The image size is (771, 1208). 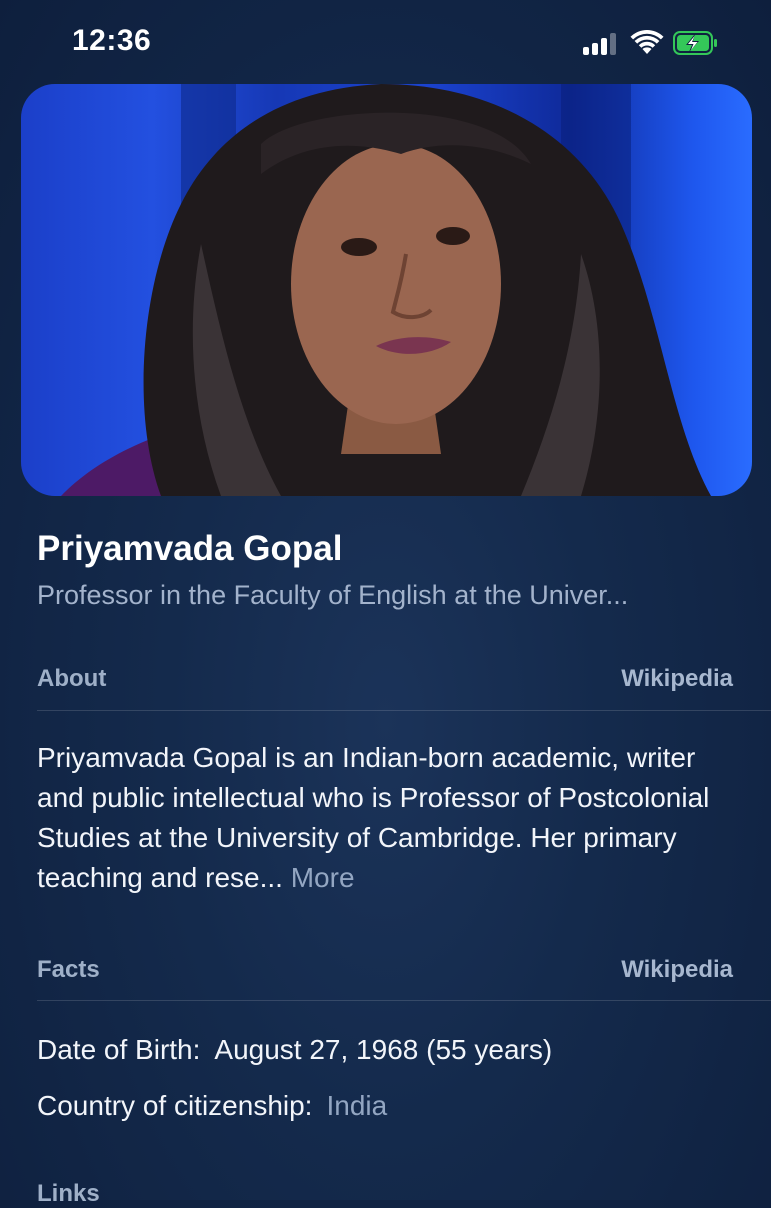 I want to click on wifi-icon, so click(x=647, y=42).